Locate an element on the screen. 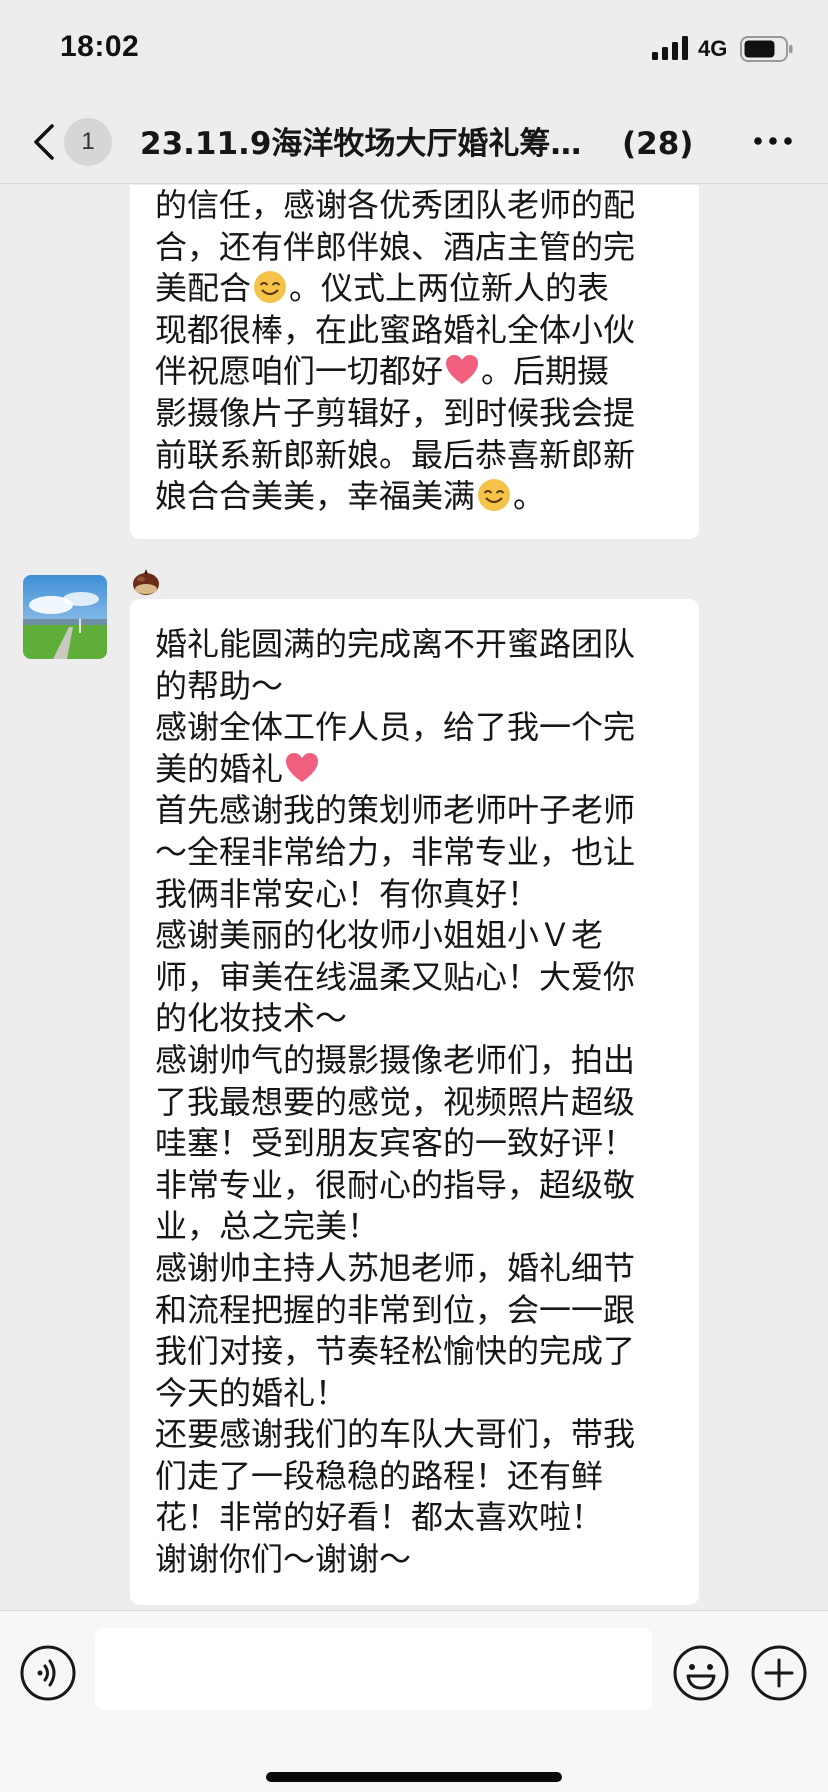 This screenshot has width=828, height=1792. message-line: 美配合 。仪式上两位新人的表 is located at coordinates (382, 288).